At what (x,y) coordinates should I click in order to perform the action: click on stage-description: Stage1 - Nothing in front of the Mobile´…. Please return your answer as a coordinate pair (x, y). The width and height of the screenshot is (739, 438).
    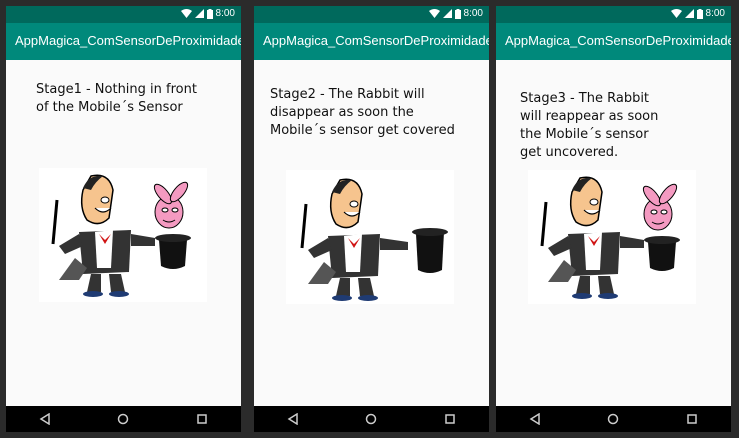
    Looking at the image, I should click on (116, 98).